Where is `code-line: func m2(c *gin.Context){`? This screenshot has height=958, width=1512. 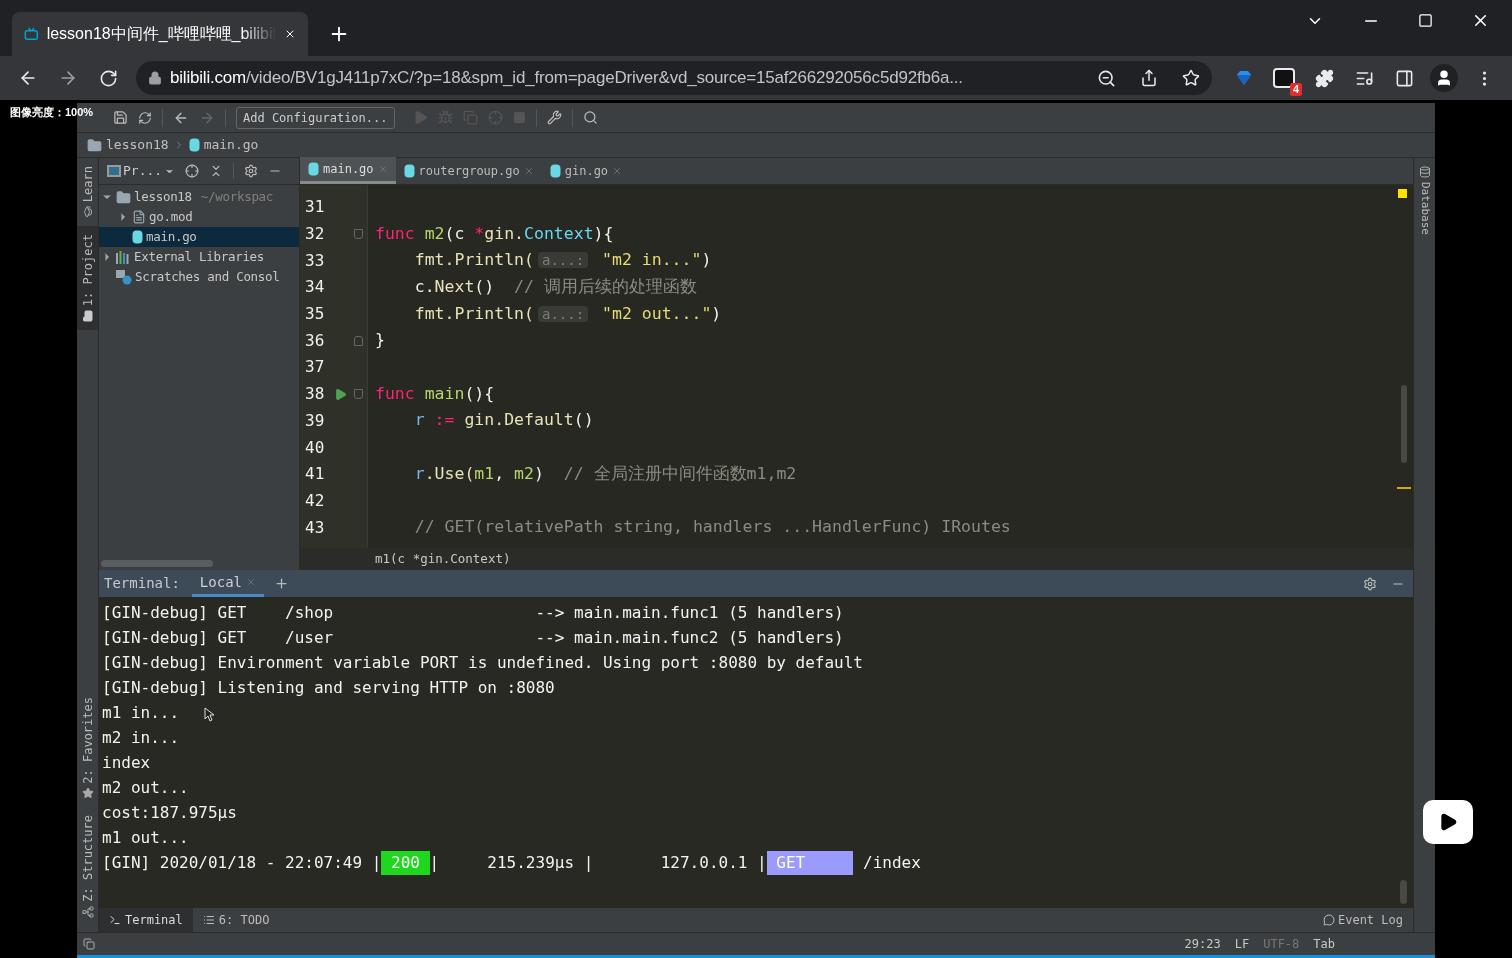 code-line: func m2(c *gin.Context){ is located at coordinates (494, 233).